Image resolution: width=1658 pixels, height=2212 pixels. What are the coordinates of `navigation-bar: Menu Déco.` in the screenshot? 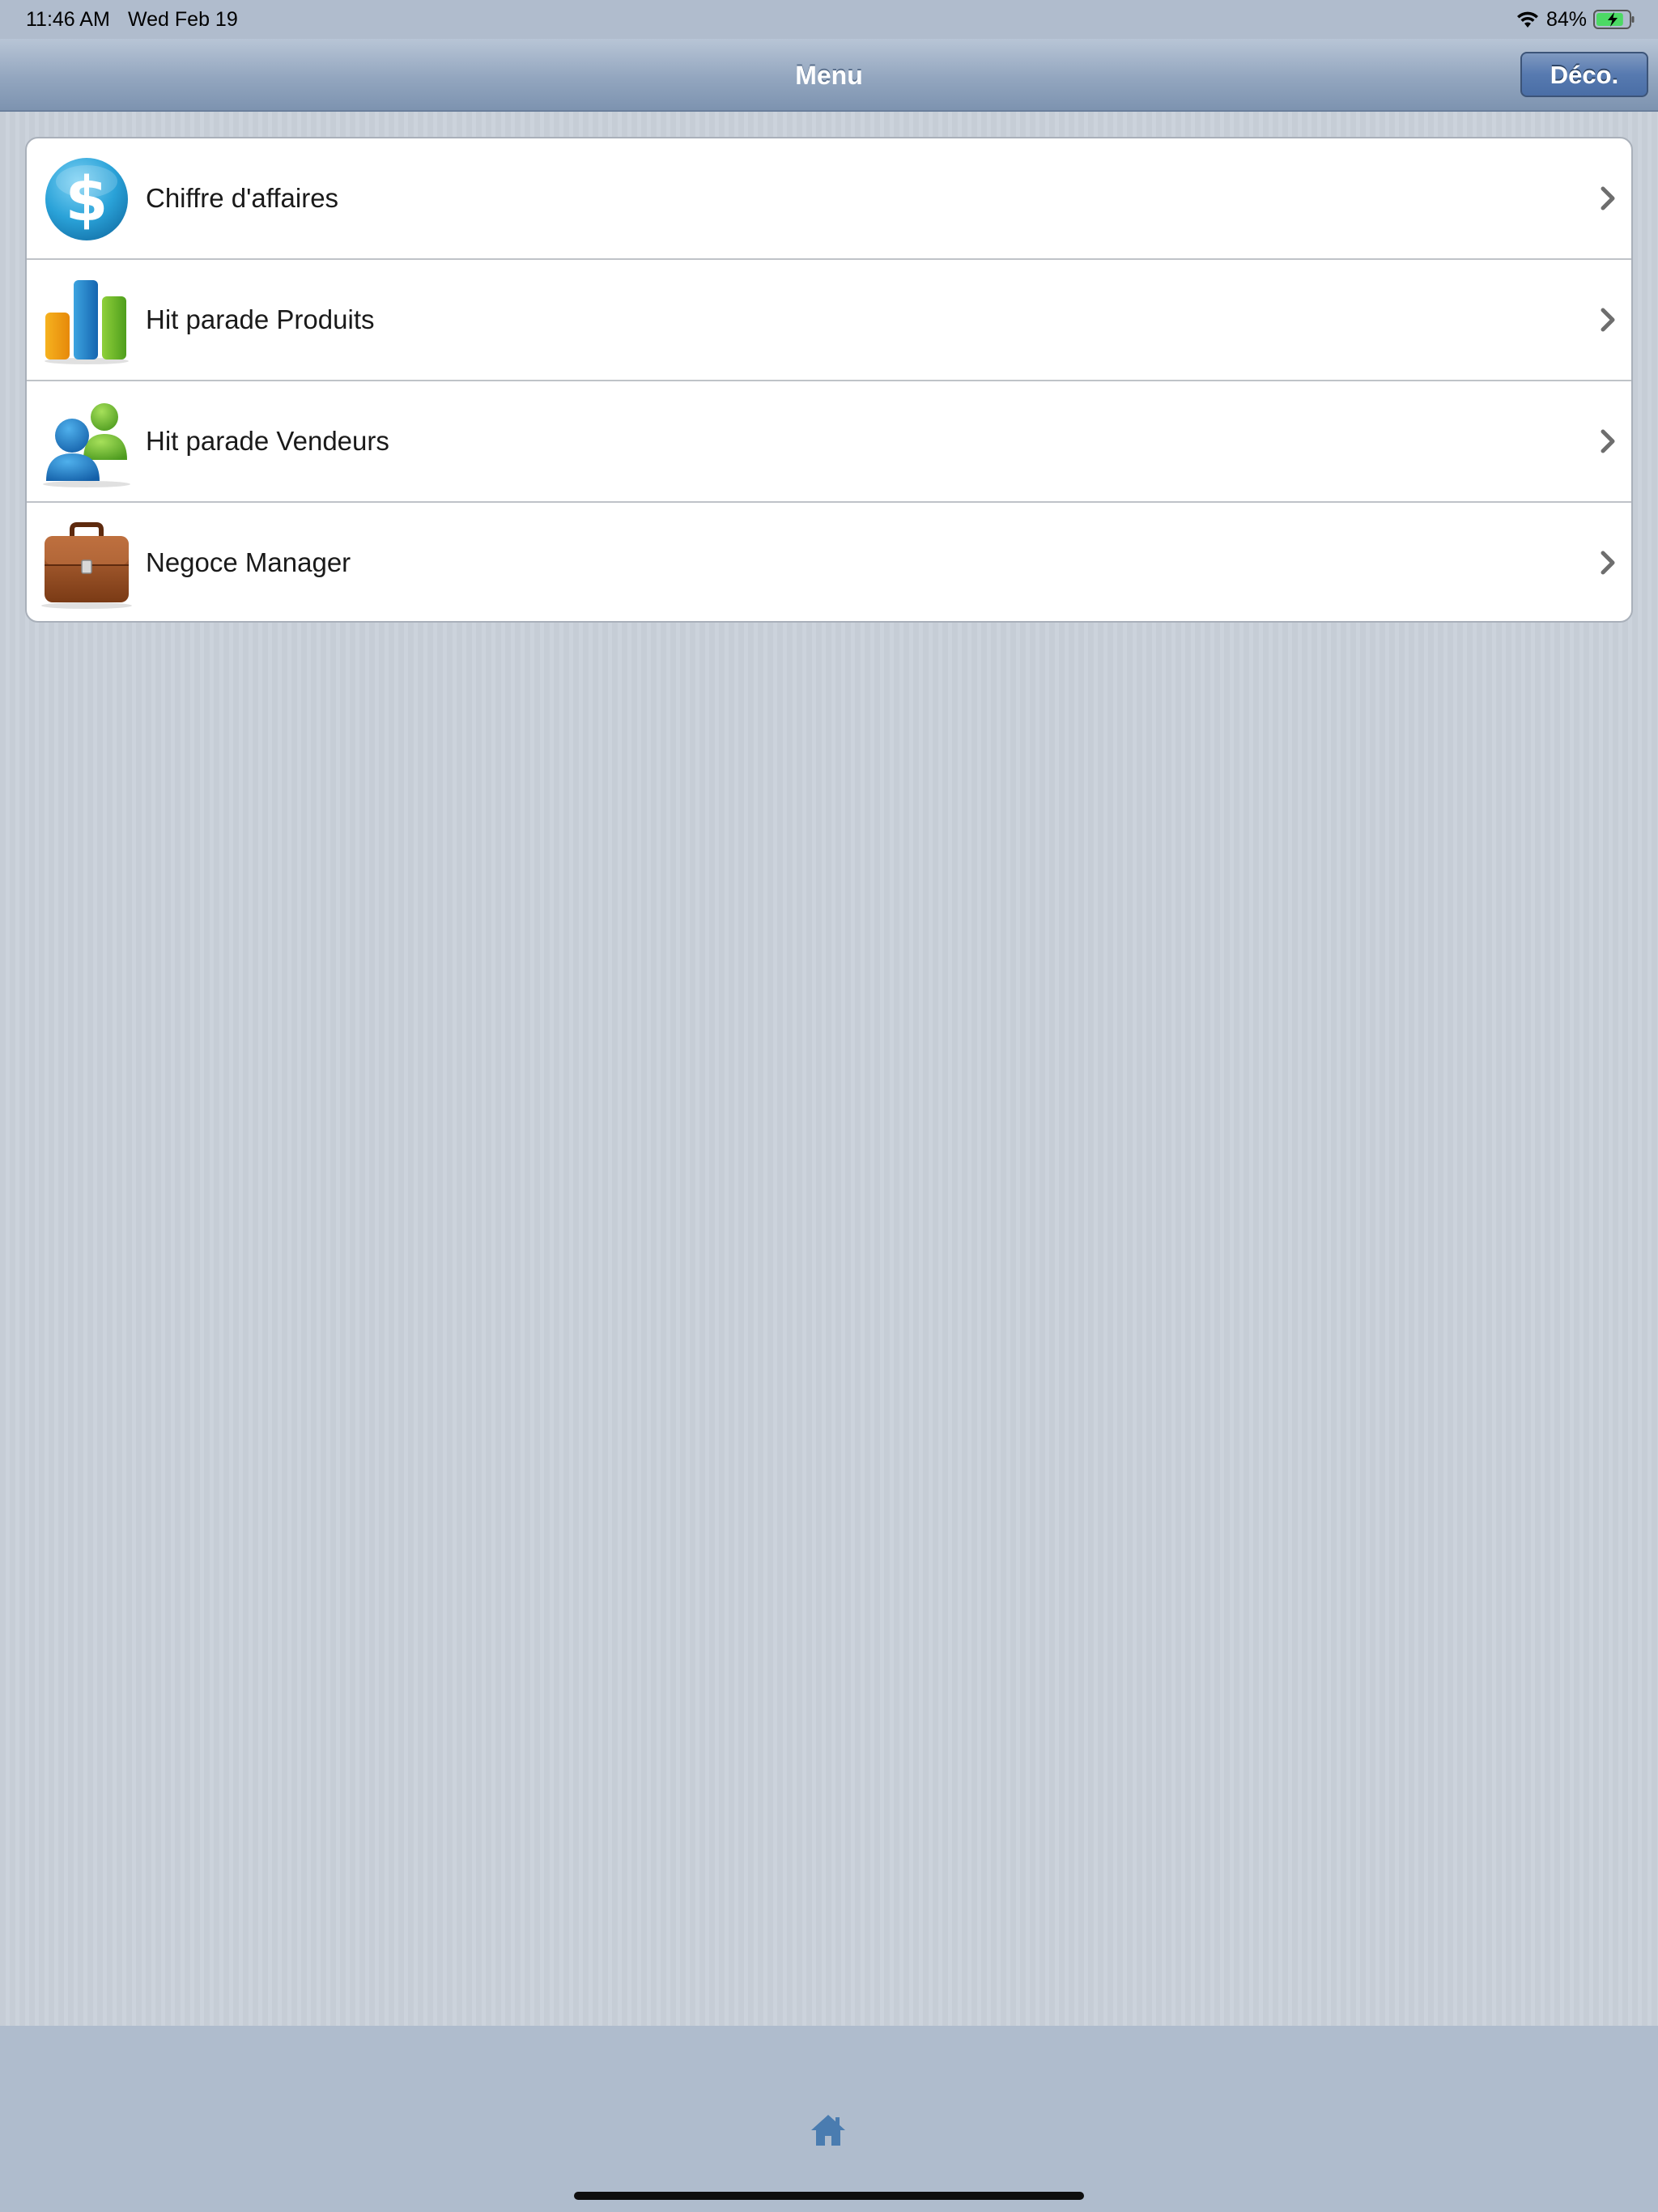 It's located at (829, 75).